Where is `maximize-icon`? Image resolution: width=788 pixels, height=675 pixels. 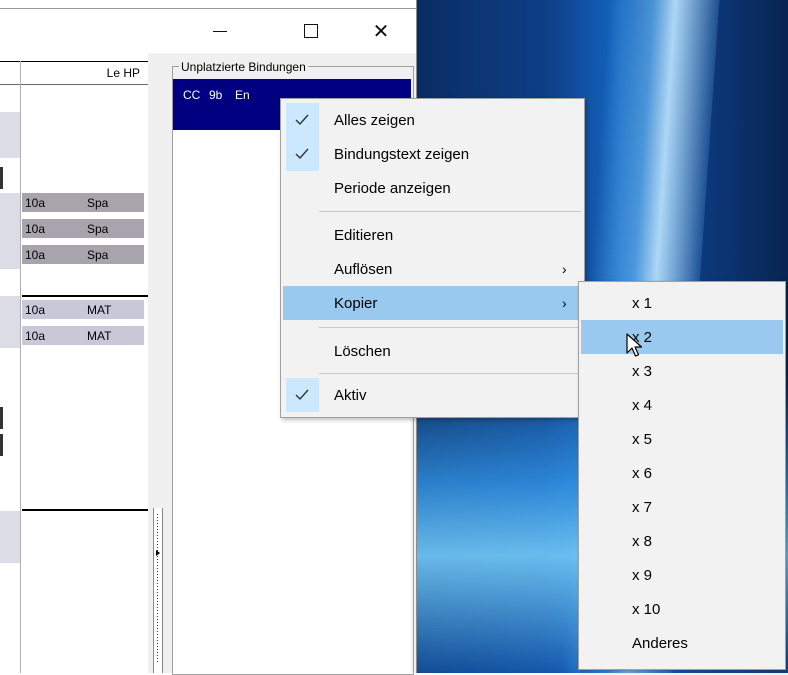
maximize-icon is located at coordinates (311, 31).